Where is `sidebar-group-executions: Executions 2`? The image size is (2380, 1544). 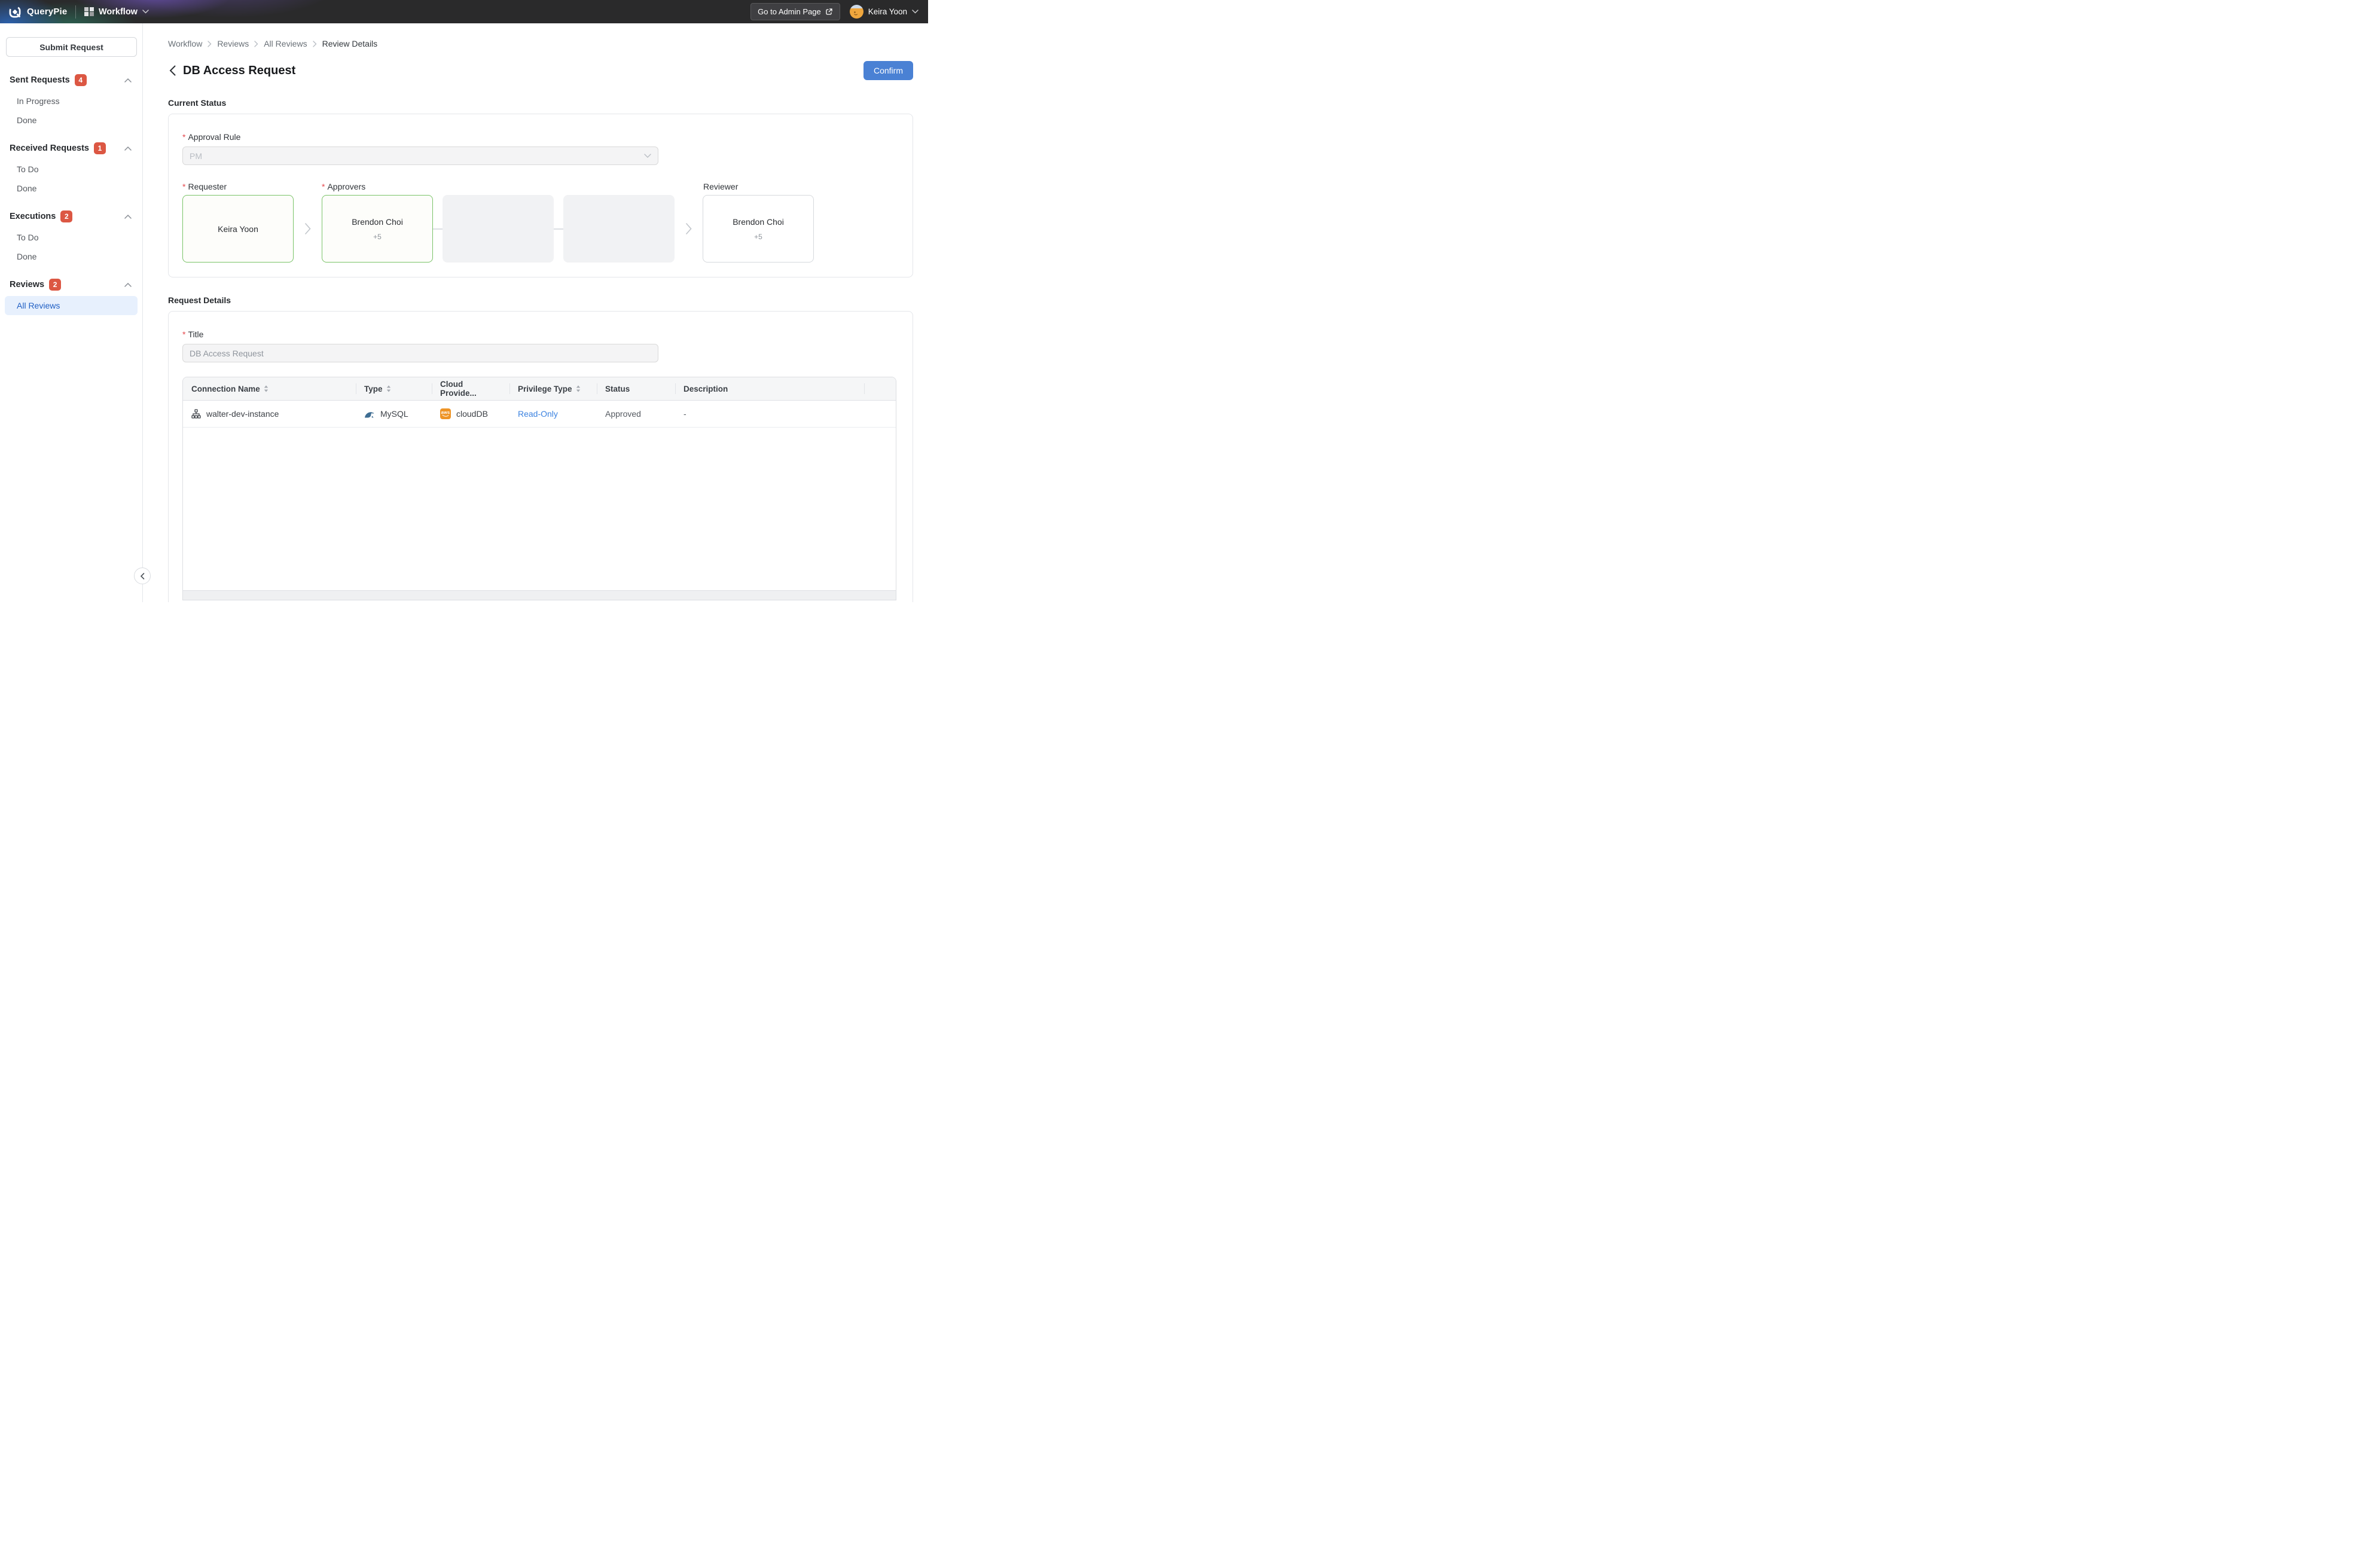 sidebar-group-executions: Executions 2 is located at coordinates (71, 216).